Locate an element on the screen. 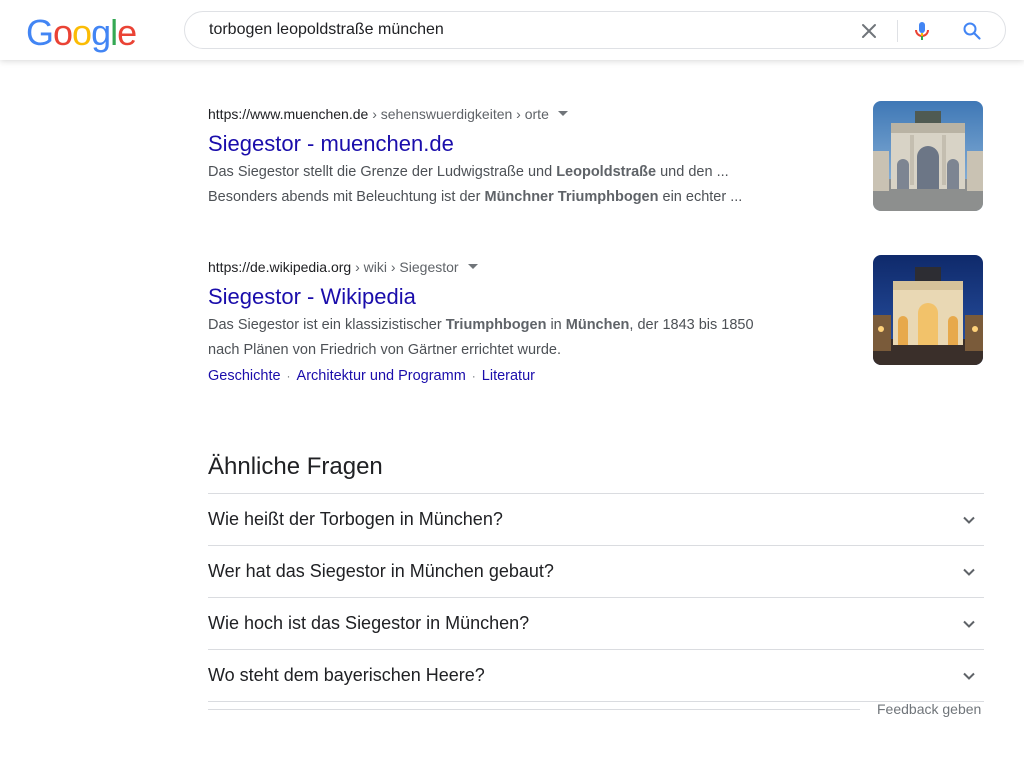 Image resolution: width=1024 pixels, height=759 pixels. google-logo: Google is located at coordinates (81, 33).